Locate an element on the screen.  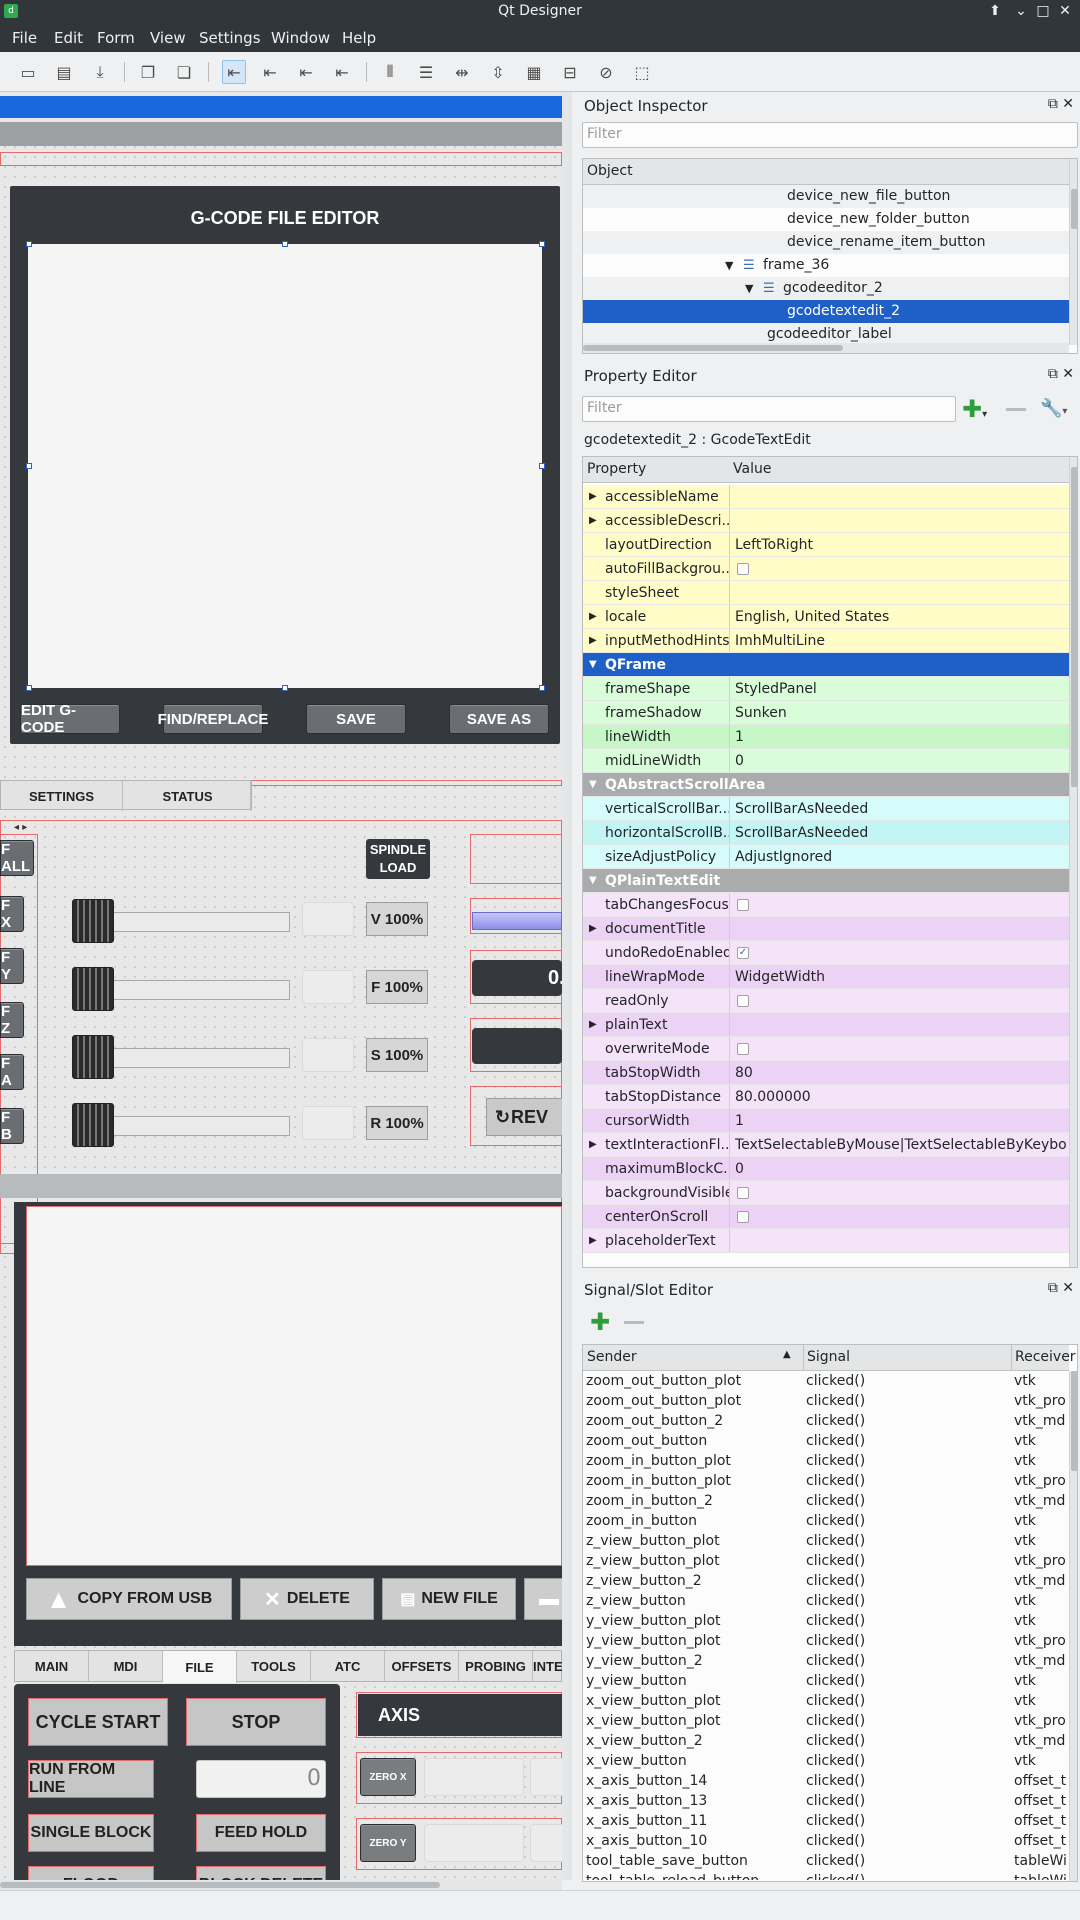
connection-row: x_view_button clicked() vtk is located at coordinates (826, 1761).